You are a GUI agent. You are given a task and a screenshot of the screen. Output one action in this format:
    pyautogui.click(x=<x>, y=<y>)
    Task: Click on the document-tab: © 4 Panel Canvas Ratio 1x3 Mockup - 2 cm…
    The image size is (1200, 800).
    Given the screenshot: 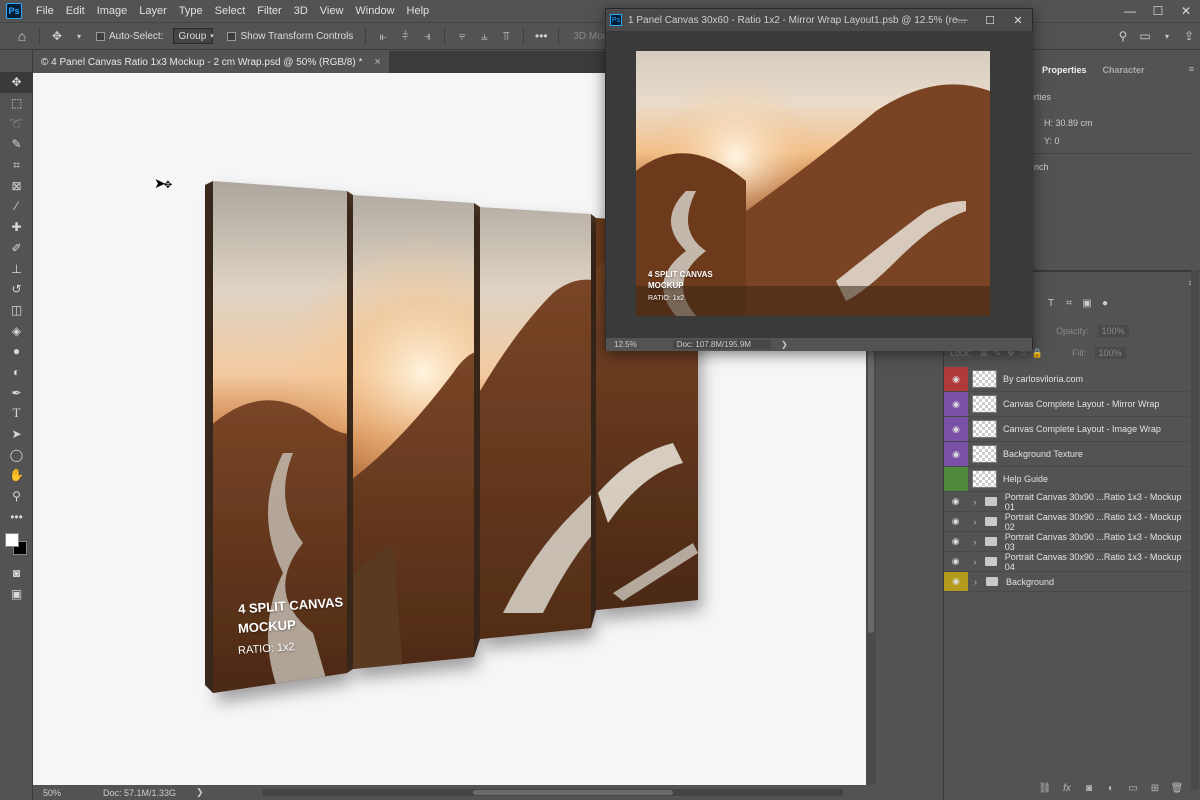 What is the action you would take?
    pyautogui.click(x=211, y=62)
    